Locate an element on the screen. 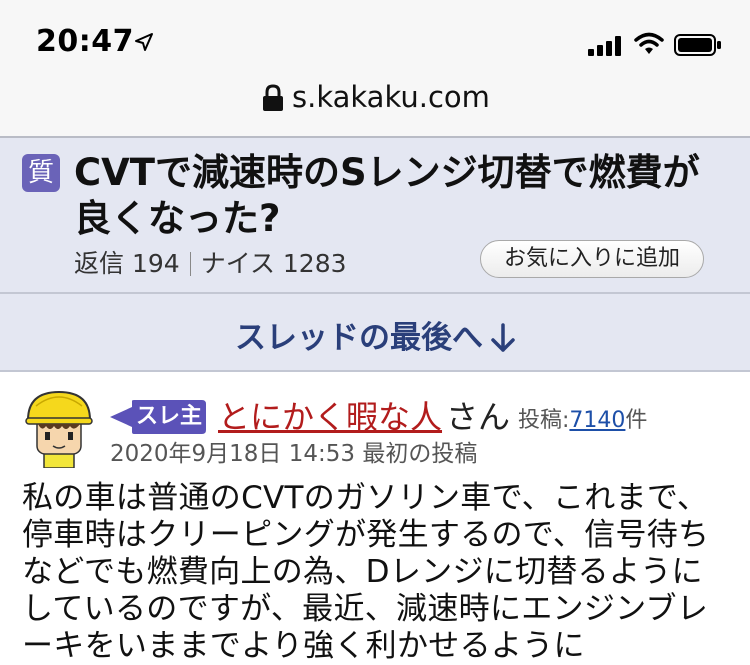  lock-icon is located at coordinates (273, 97).